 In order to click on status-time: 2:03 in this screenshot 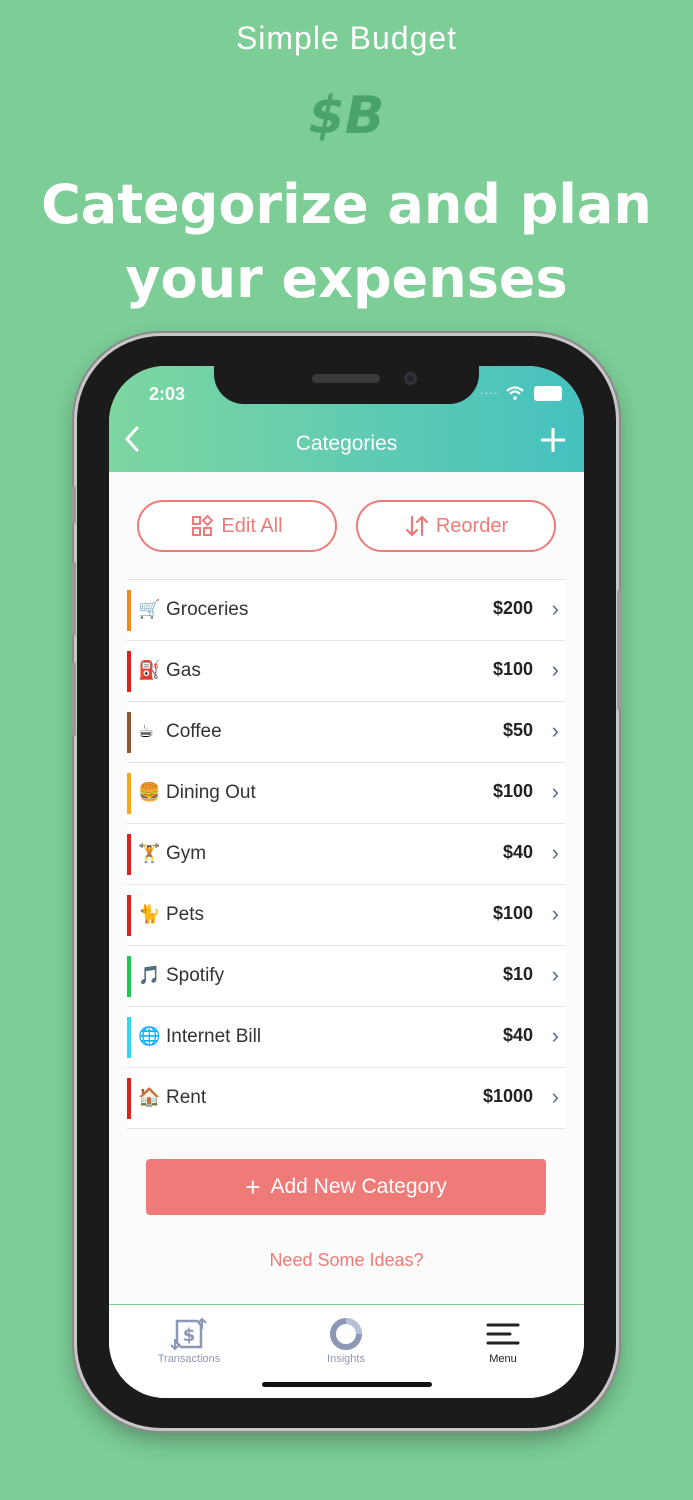, I will do `click(167, 394)`.